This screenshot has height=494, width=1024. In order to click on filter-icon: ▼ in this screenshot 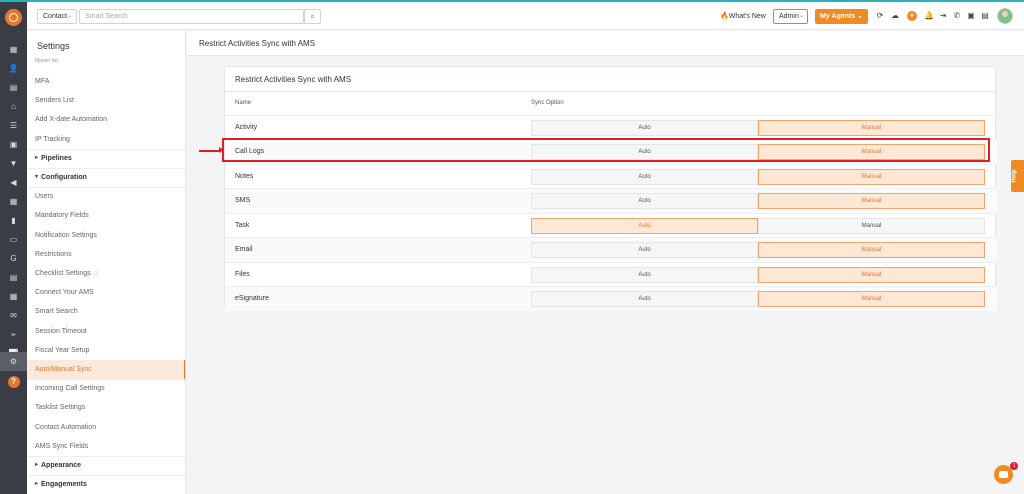, I will do `click(13, 163)`.